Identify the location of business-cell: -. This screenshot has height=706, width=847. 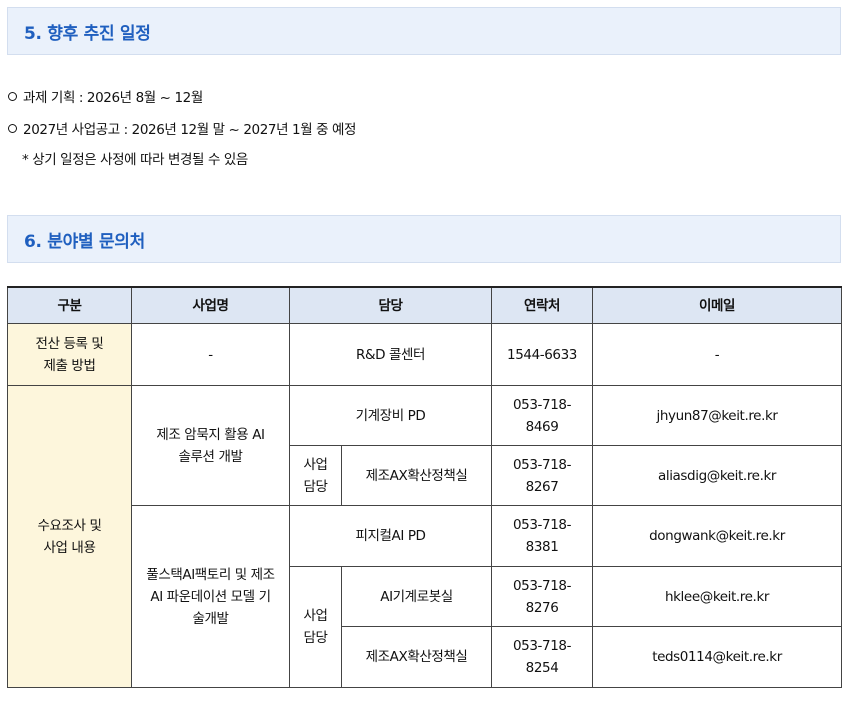
(210, 354).